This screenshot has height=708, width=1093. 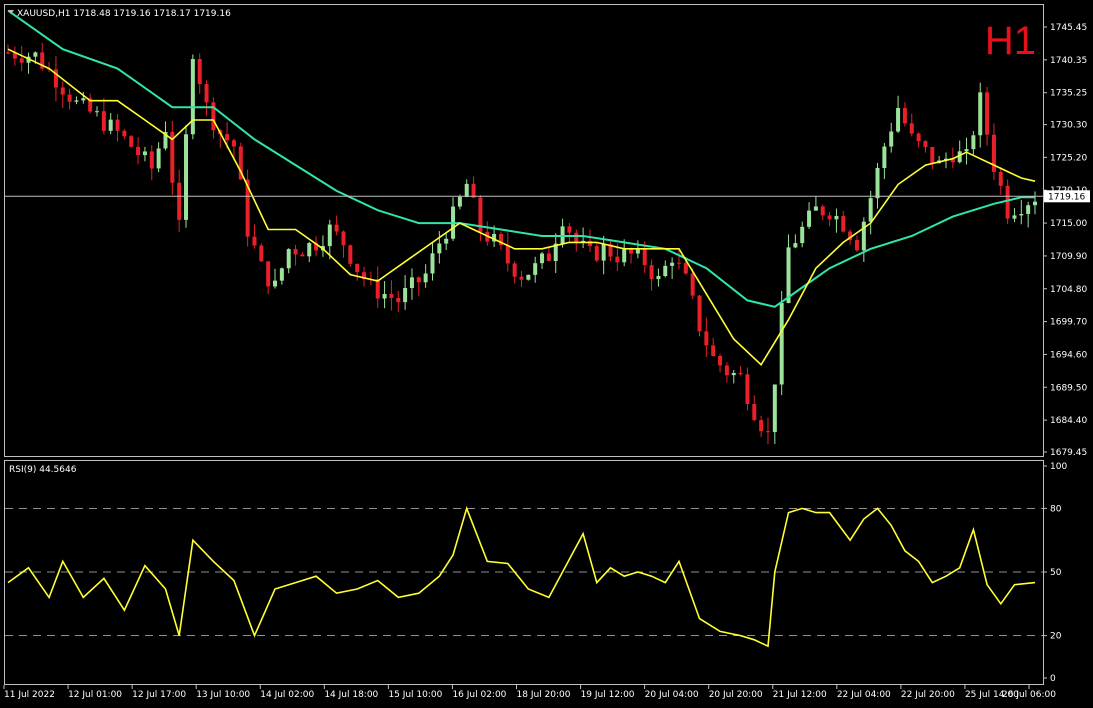 What do you see at coordinates (1068, 126) in the screenshot?
I see `price-axis-label: 1730.30` at bounding box center [1068, 126].